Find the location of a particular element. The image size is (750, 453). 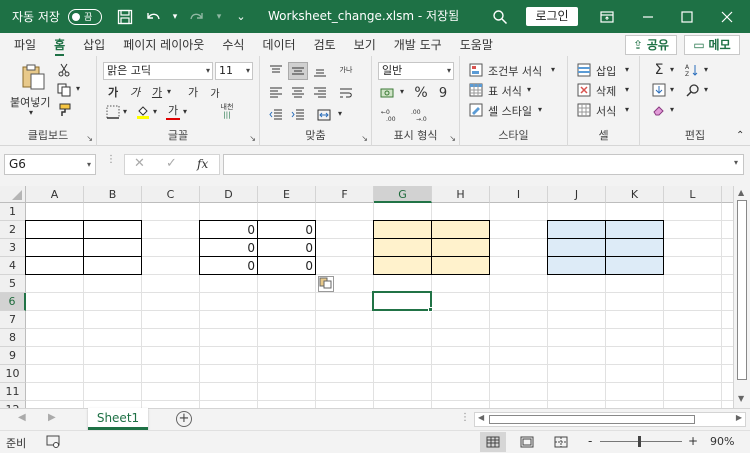

paste-dropdown-icon: ▾ is located at coordinates (31, 112).